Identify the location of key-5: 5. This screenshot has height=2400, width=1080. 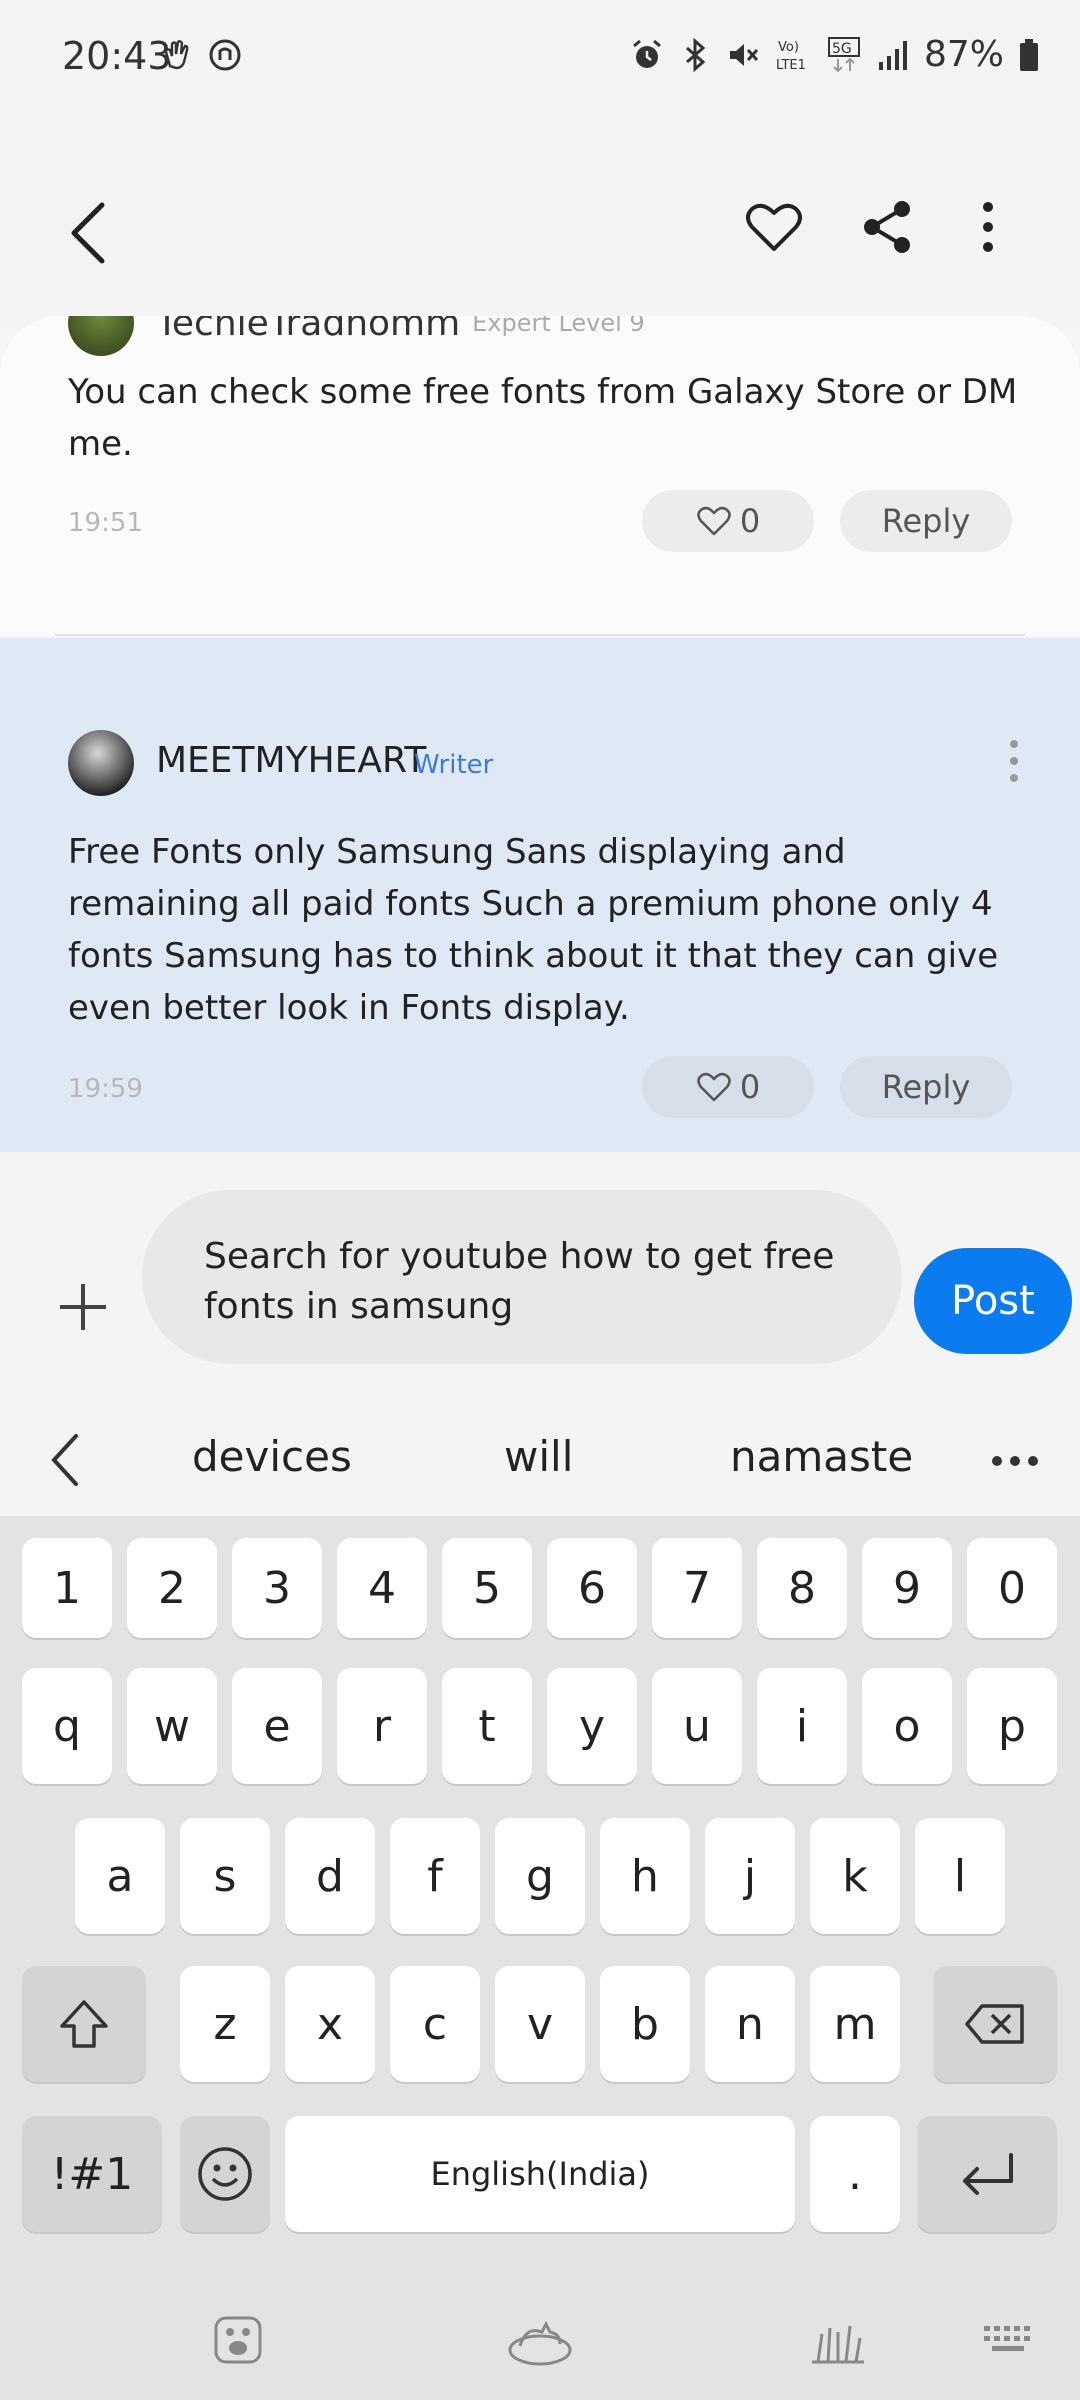
(487, 1588).